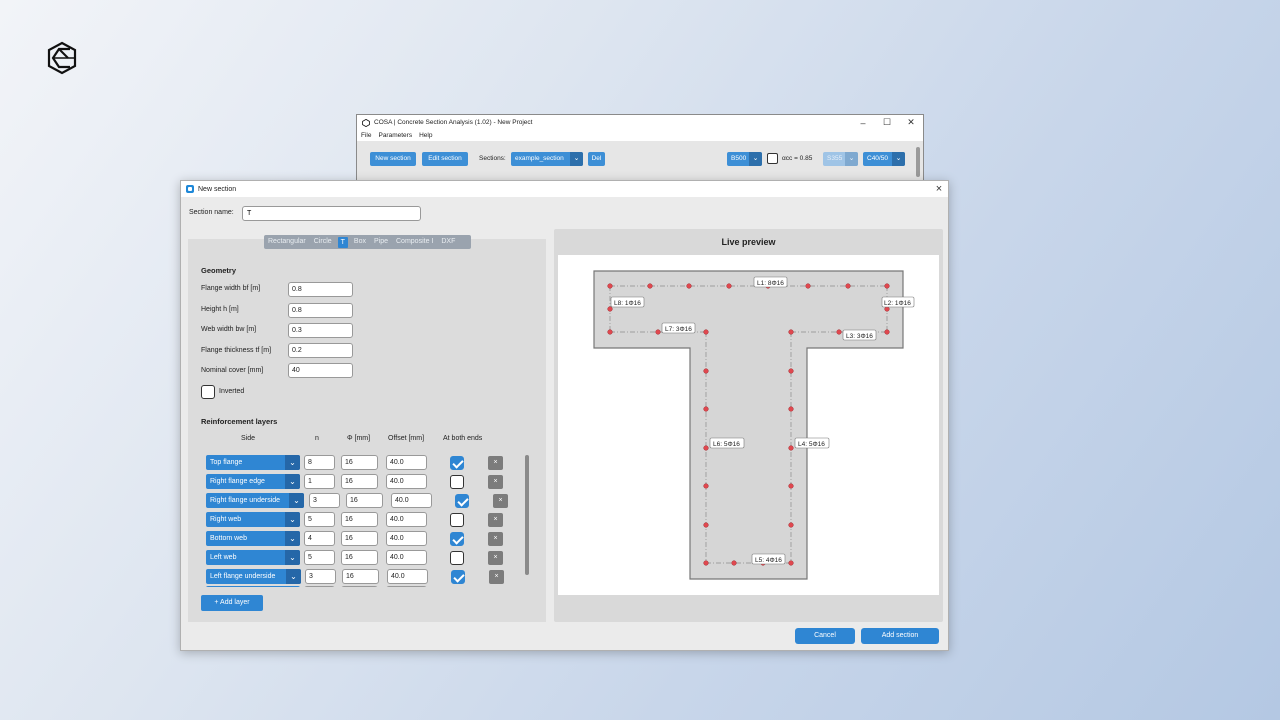 Image resolution: width=1280 pixels, height=720 pixels. Describe the element at coordinates (840, 159) in the screenshot. I see `structural-steel-select: S355 ⌄` at that location.